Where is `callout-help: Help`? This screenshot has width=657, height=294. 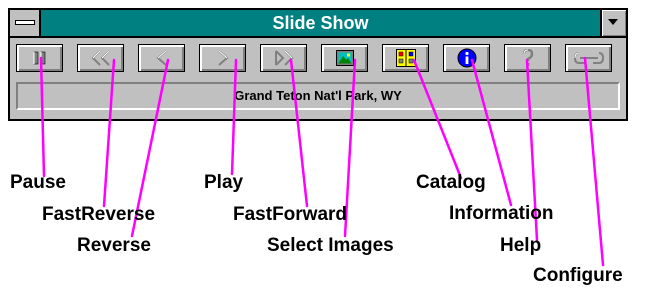
callout-help: Help is located at coordinates (521, 245).